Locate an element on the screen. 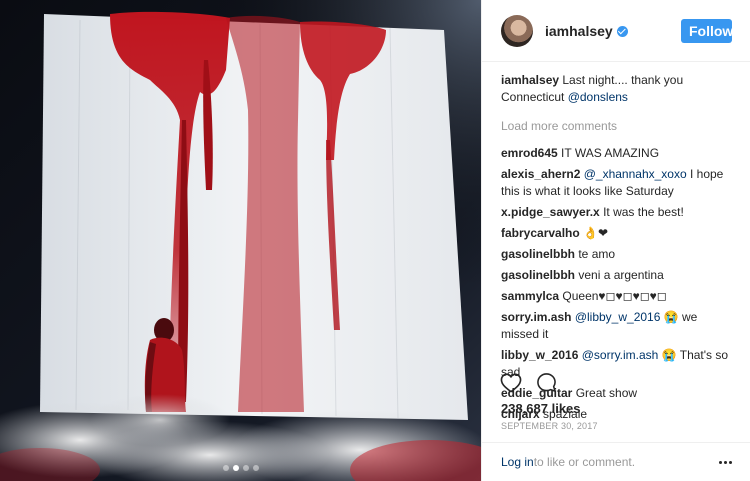 This screenshot has height=481, width=750. comment-text: Queen♥◻♥◻♥◻♥◻ is located at coordinates (613, 296).